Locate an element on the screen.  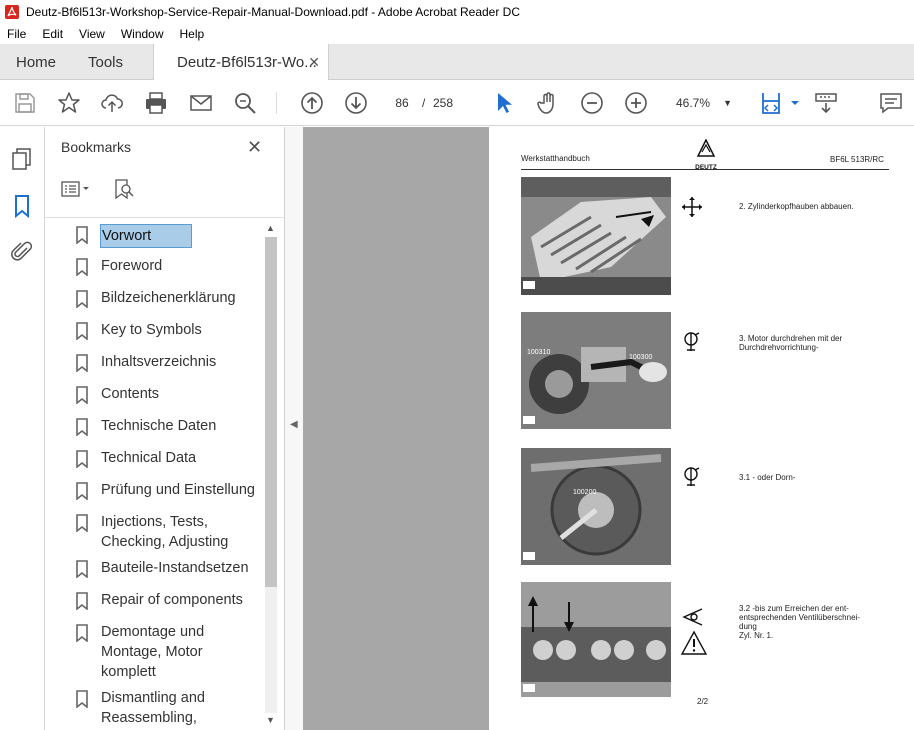
scroll-down-icon: ▼ is located at coordinates (270, 720).